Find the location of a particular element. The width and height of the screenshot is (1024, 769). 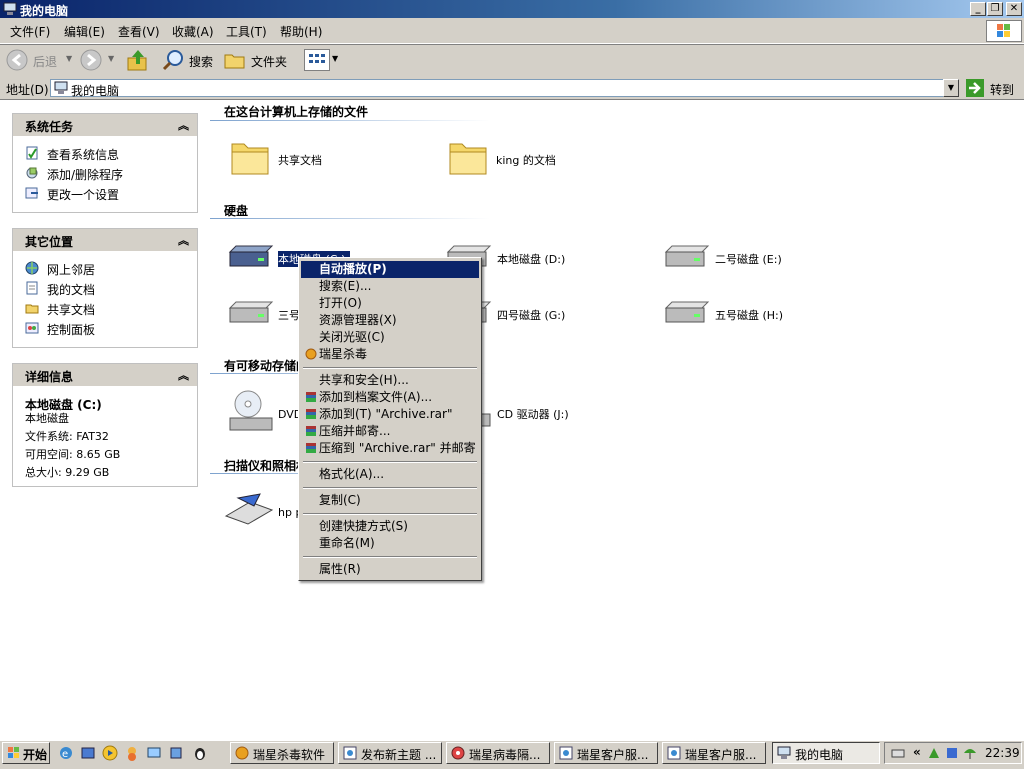

ctx-label: 复制(C) is located at coordinates (340, 500).